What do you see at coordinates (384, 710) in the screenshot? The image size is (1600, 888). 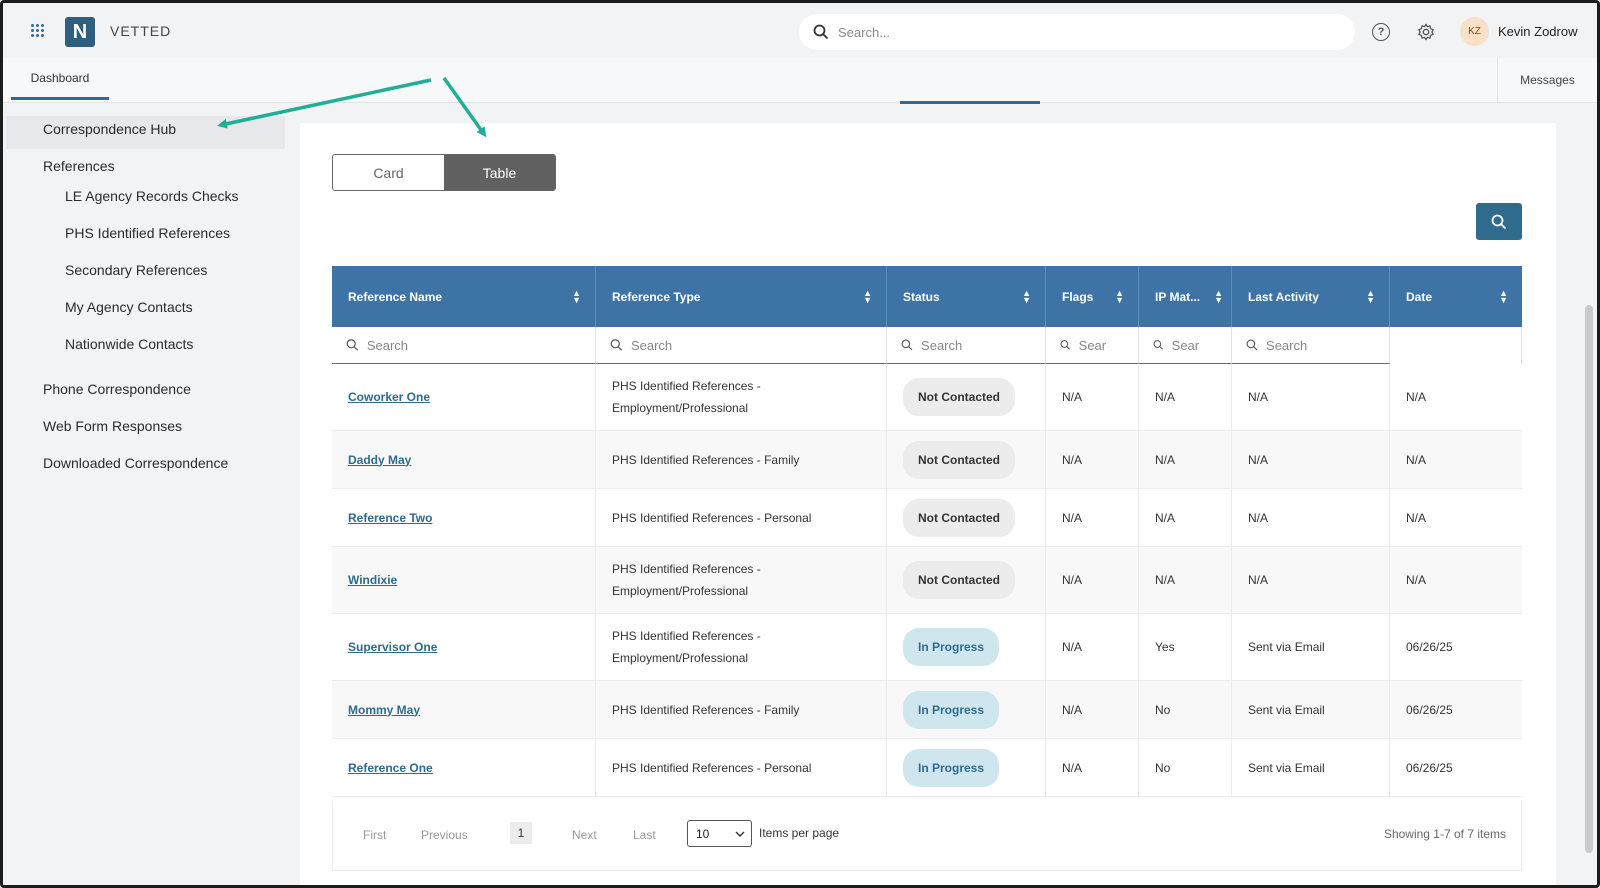 I see `reference-link: Mommy May` at bounding box center [384, 710].